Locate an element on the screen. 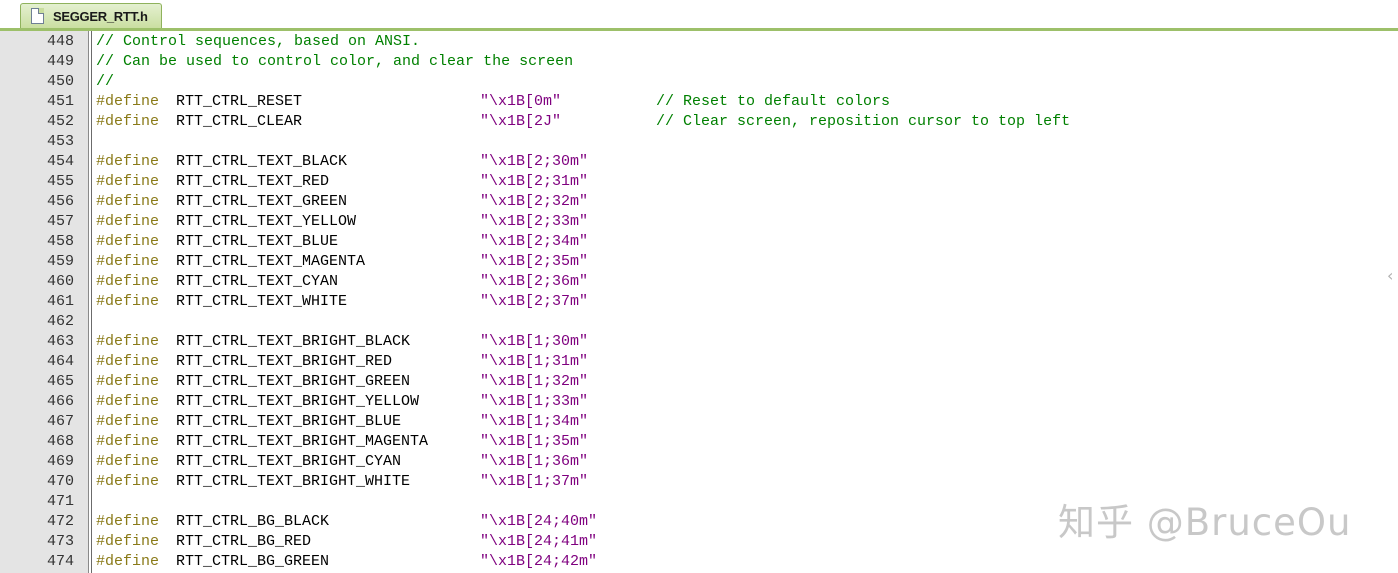 Image resolution: width=1398 pixels, height=573 pixels. comment: // is located at coordinates (105, 81).